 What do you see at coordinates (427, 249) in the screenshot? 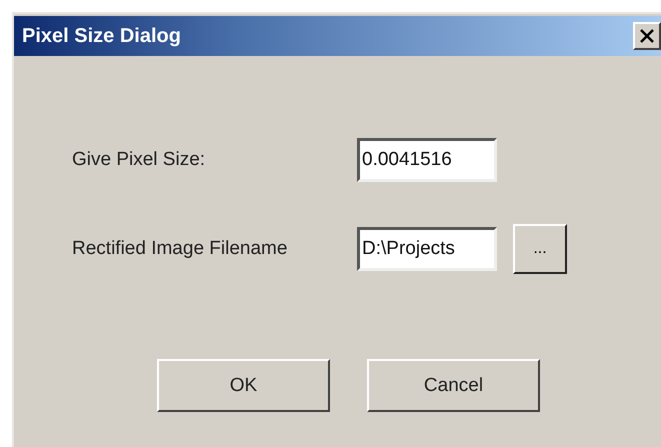
I see `input-field: D:\Projects` at bounding box center [427, 249].